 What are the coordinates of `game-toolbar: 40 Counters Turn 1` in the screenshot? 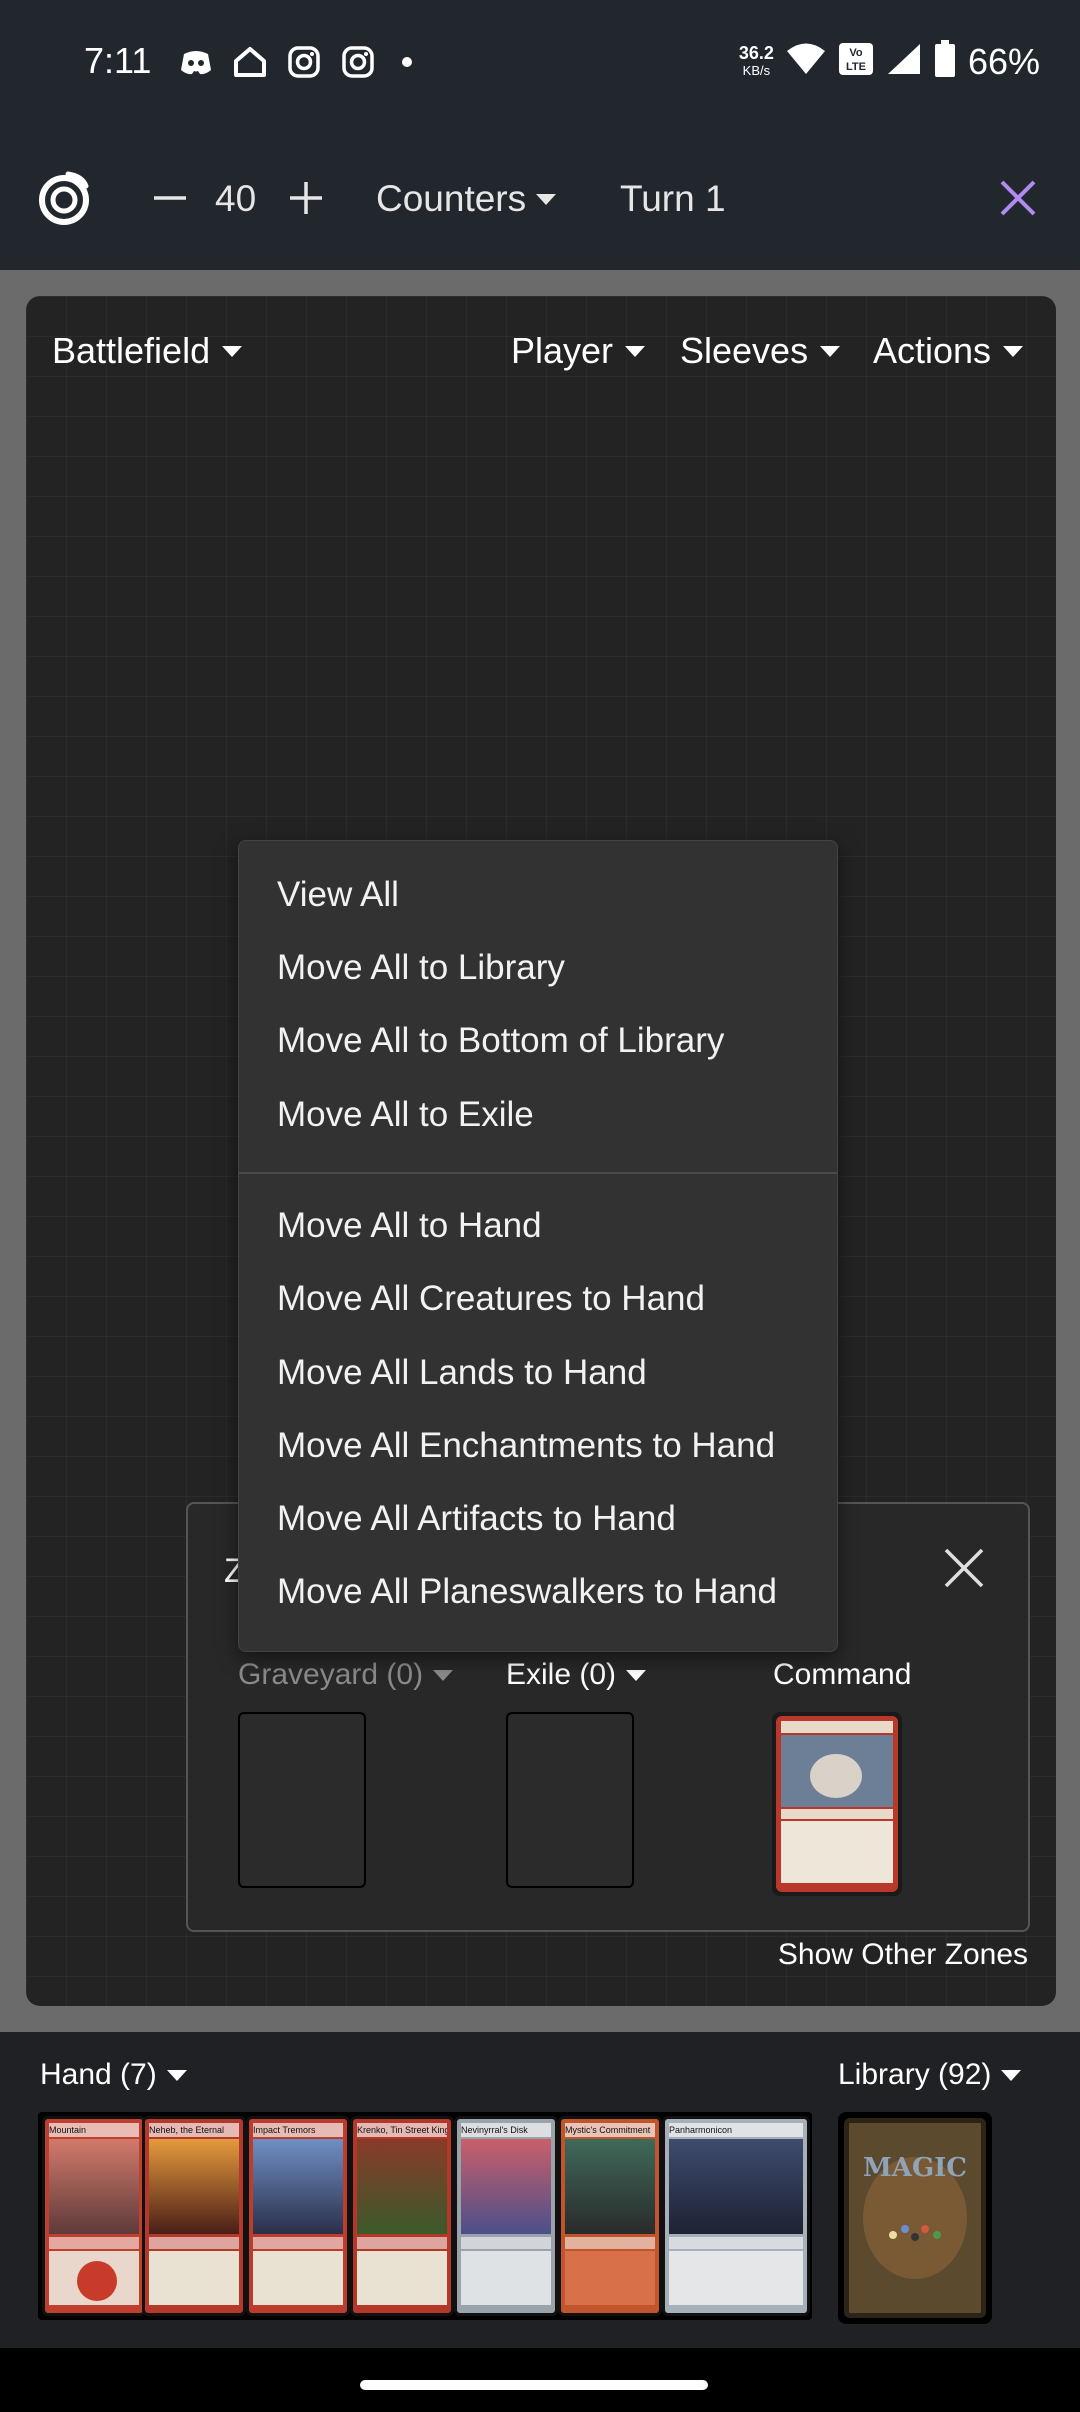 It's located at (540, 198).